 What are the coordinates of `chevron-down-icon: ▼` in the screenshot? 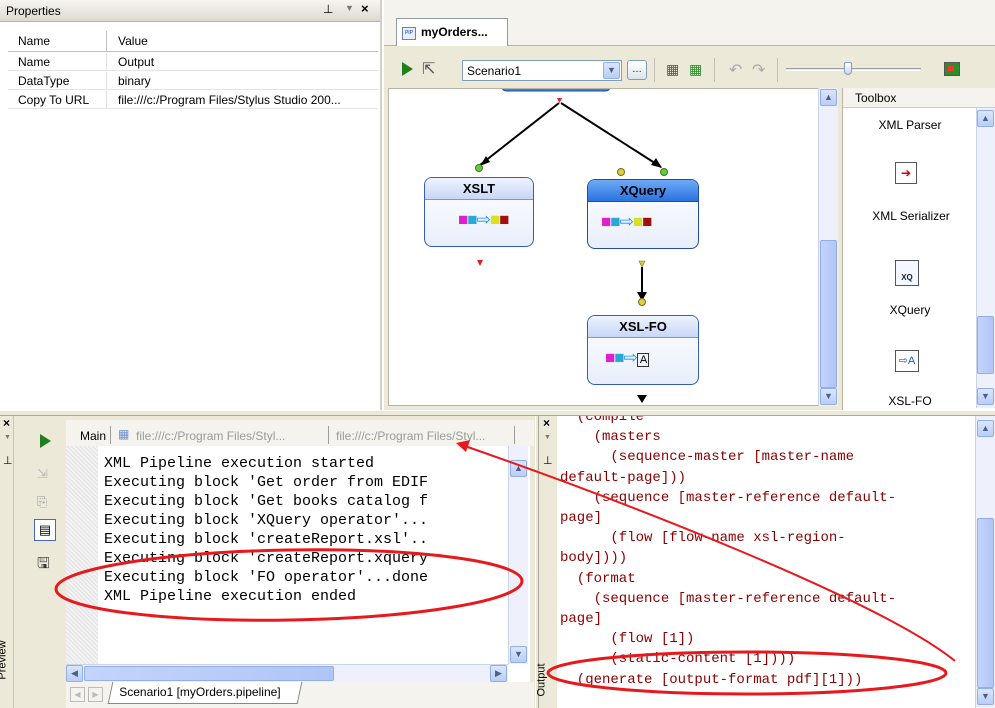 It's located at (611, 70).